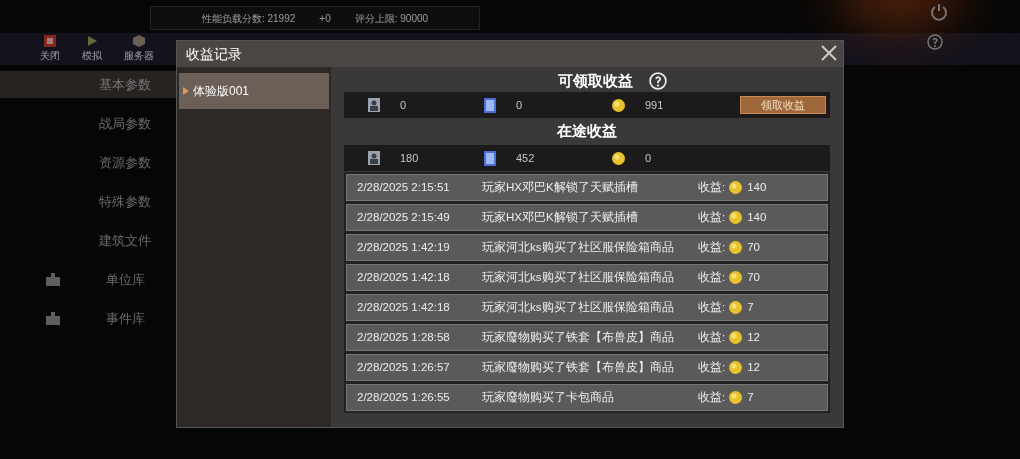 The width and height of the screenshot is (1020, 459). Describe the element at coordinates (139, 41) in the screenshot. I see `cube-icon` at that location.